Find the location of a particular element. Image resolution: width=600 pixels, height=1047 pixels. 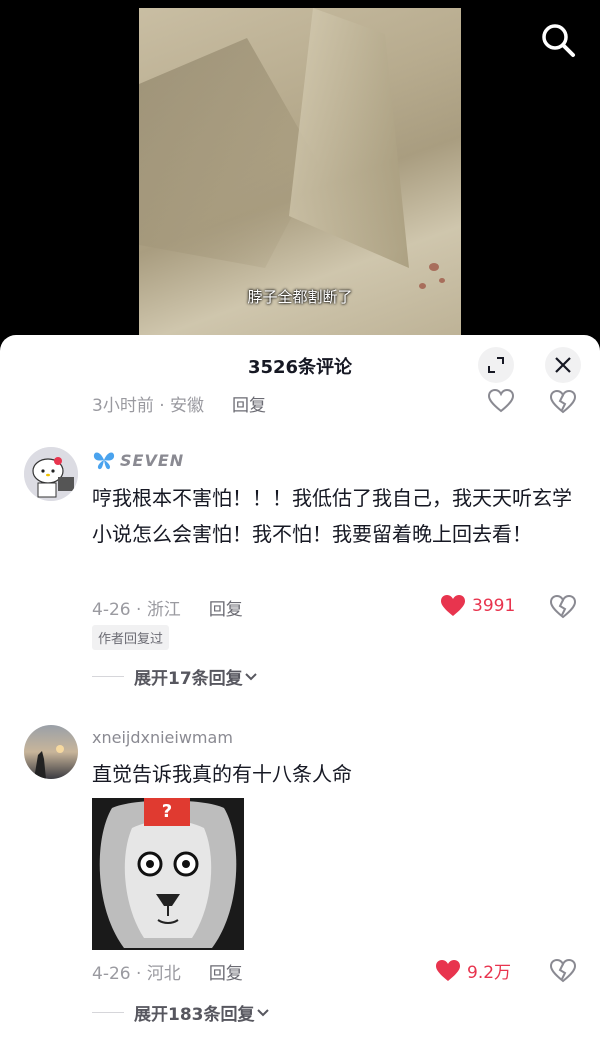

video-subtitle: 脖子全都割断了 is located at coordinates (300, 297).